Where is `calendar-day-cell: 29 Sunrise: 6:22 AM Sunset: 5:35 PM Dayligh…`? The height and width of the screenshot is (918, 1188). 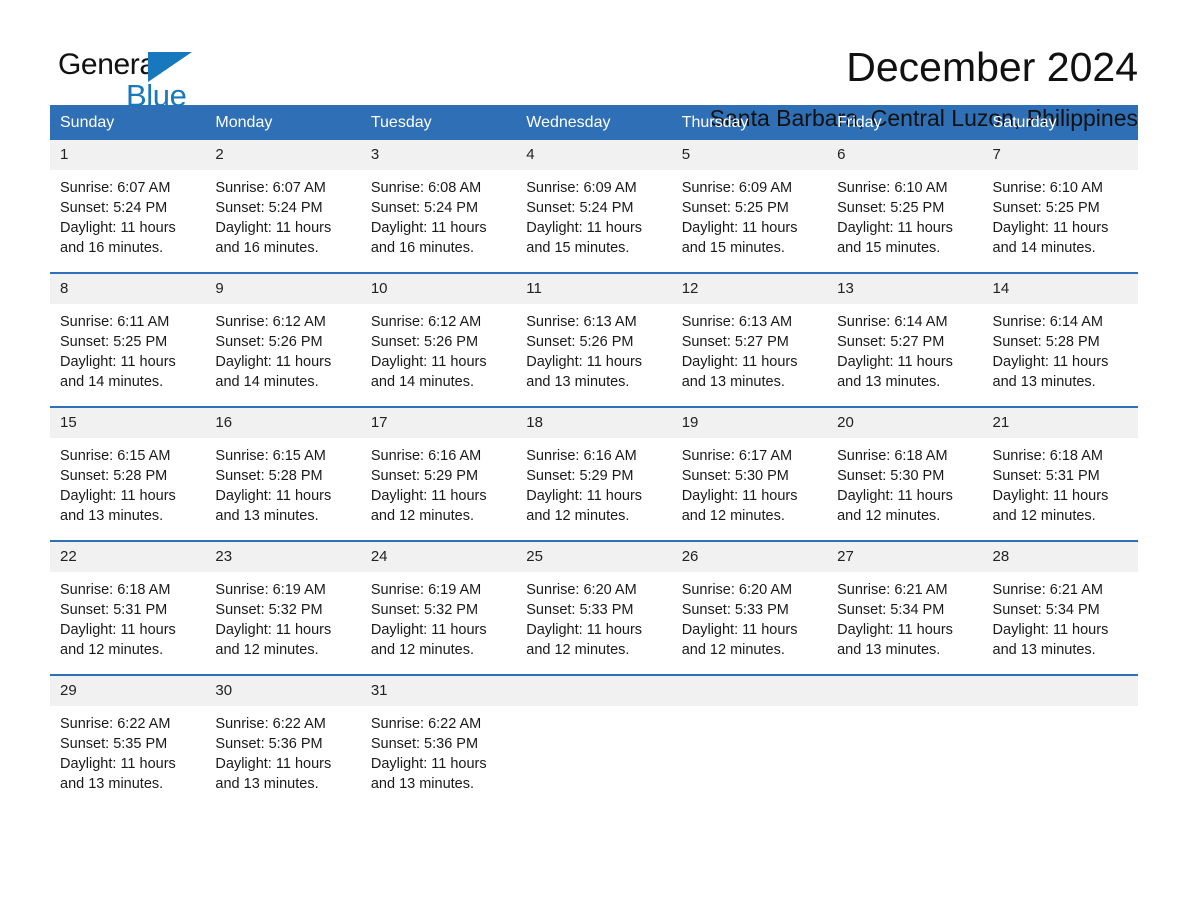
calendar-day-cell: 29 Sunrise: 6:22 AM Sunset: 5:35 PM Dayligh… is located at coordinates (128, 741).